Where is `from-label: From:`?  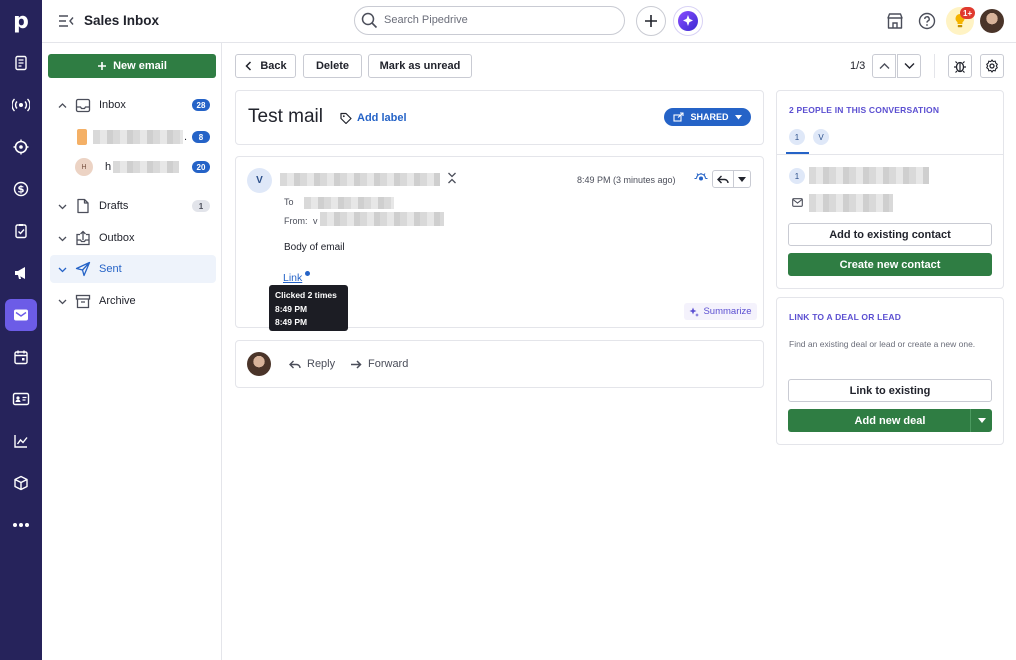
from-label: From: is located at coordinates (296, 221).